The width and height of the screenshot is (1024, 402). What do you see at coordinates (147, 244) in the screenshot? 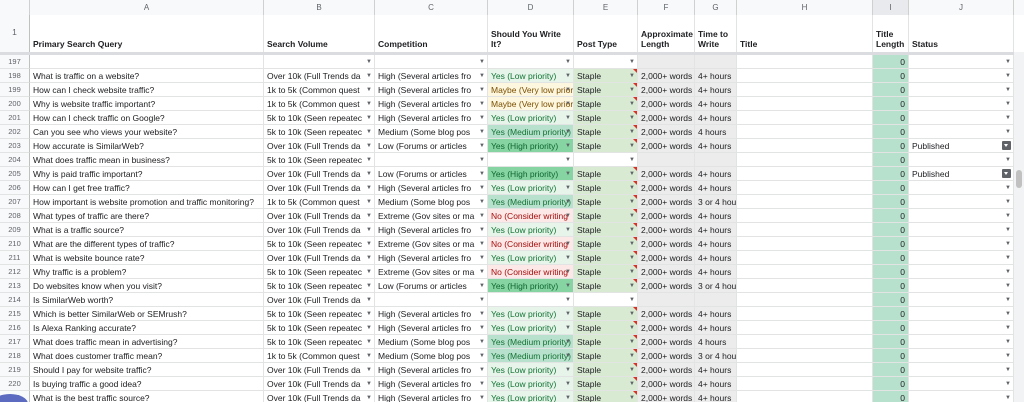
I see `cell-a: What are the different types of traffic?` at bounding box center [147, 244].